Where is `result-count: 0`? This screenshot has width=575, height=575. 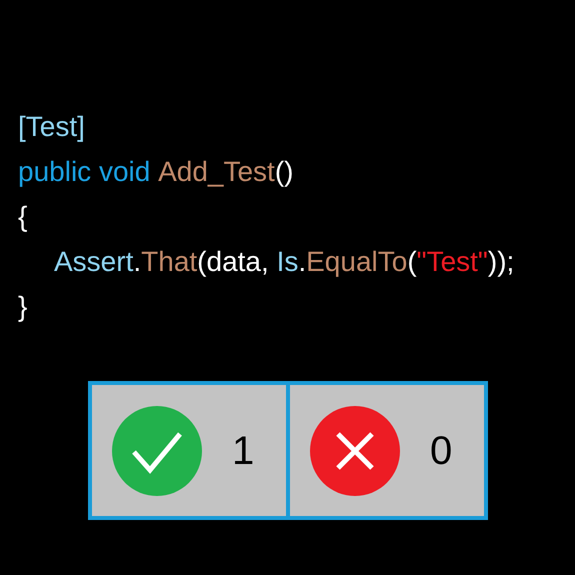 result-count: 0 is located at coordinates (441, 451).